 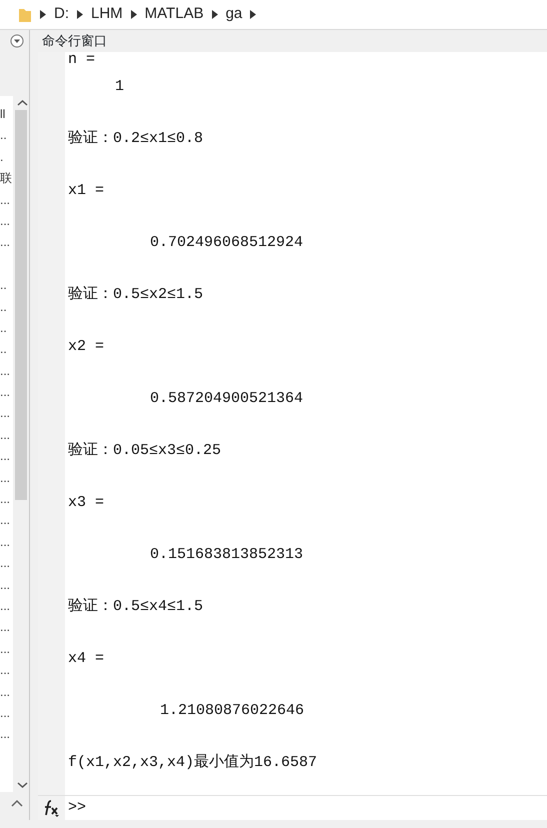 I want to click on output-line: 1.21080876022646, so click(x=232, y=710).